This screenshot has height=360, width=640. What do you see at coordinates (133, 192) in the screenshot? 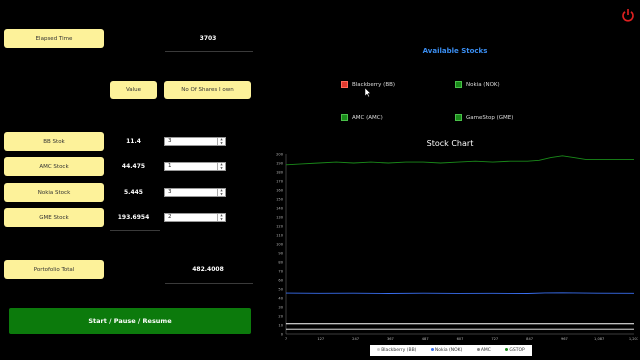
I see `stock-value-nokia: 5.445` at bounding box center [133, 192].